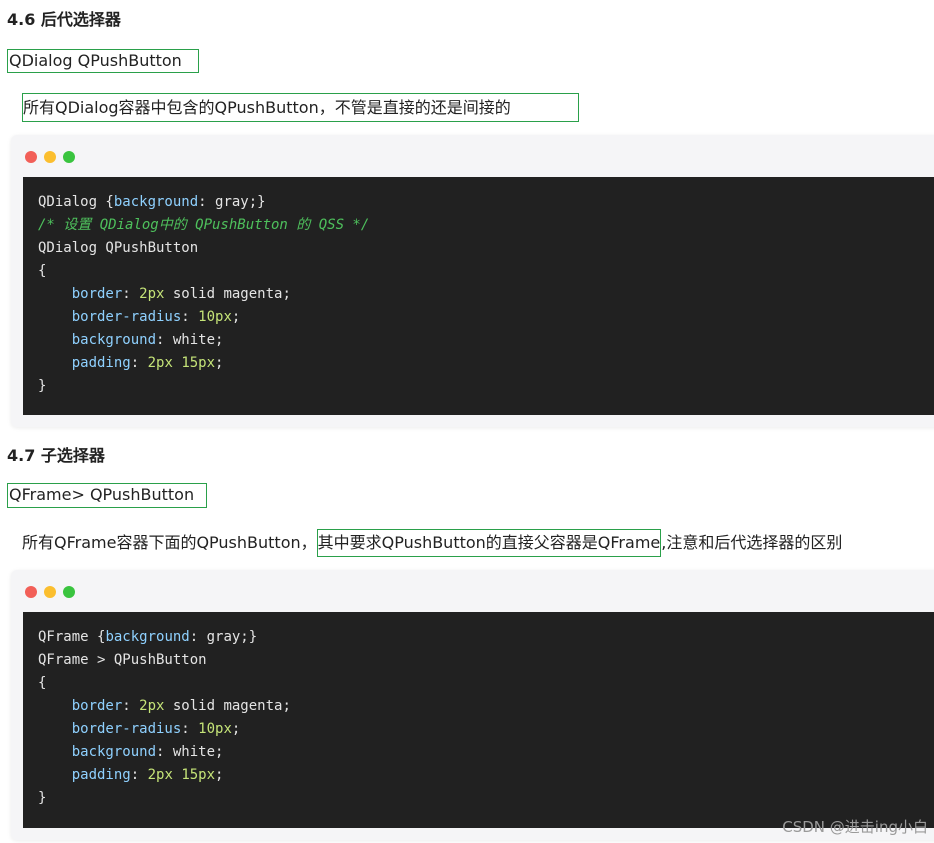  I want to click on section-heading-child: 4.7 子选择器, so click(56, 455).